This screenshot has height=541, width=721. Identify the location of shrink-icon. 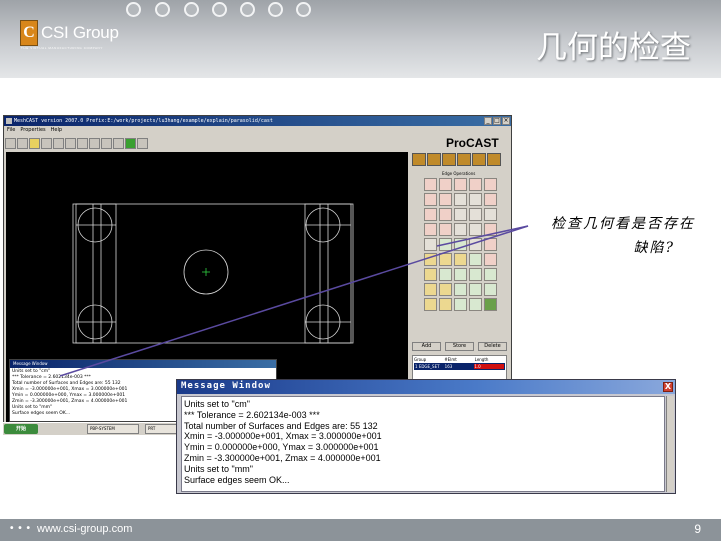
(58, 143).